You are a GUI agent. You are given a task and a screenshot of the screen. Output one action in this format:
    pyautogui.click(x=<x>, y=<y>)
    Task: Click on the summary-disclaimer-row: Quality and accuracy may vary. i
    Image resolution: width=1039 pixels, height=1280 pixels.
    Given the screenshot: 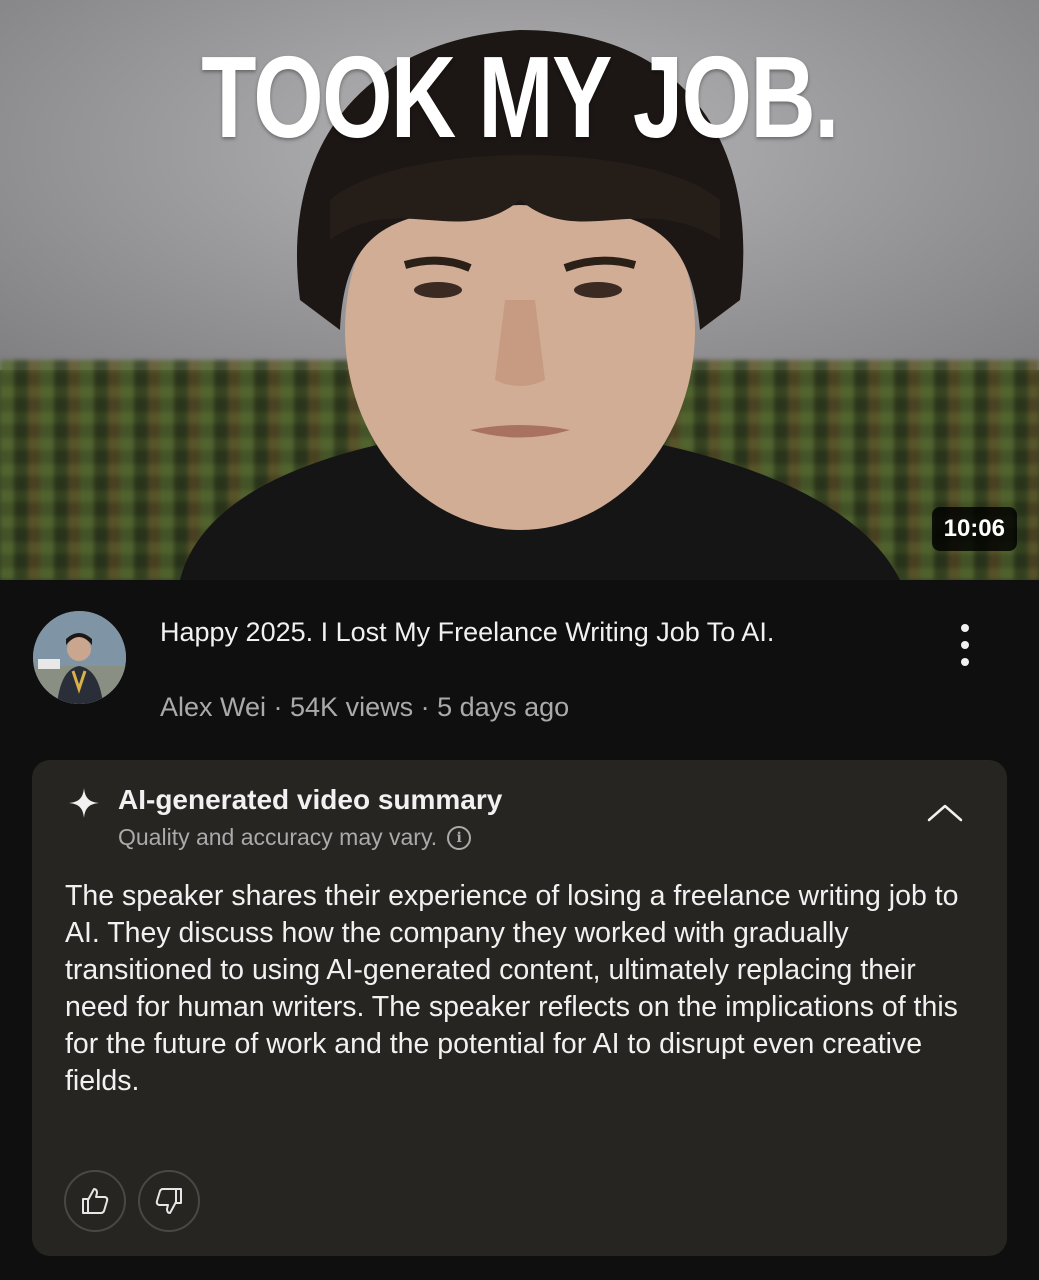 What is the action you would take?
    pyautogui.click(x=295, y=837)
    